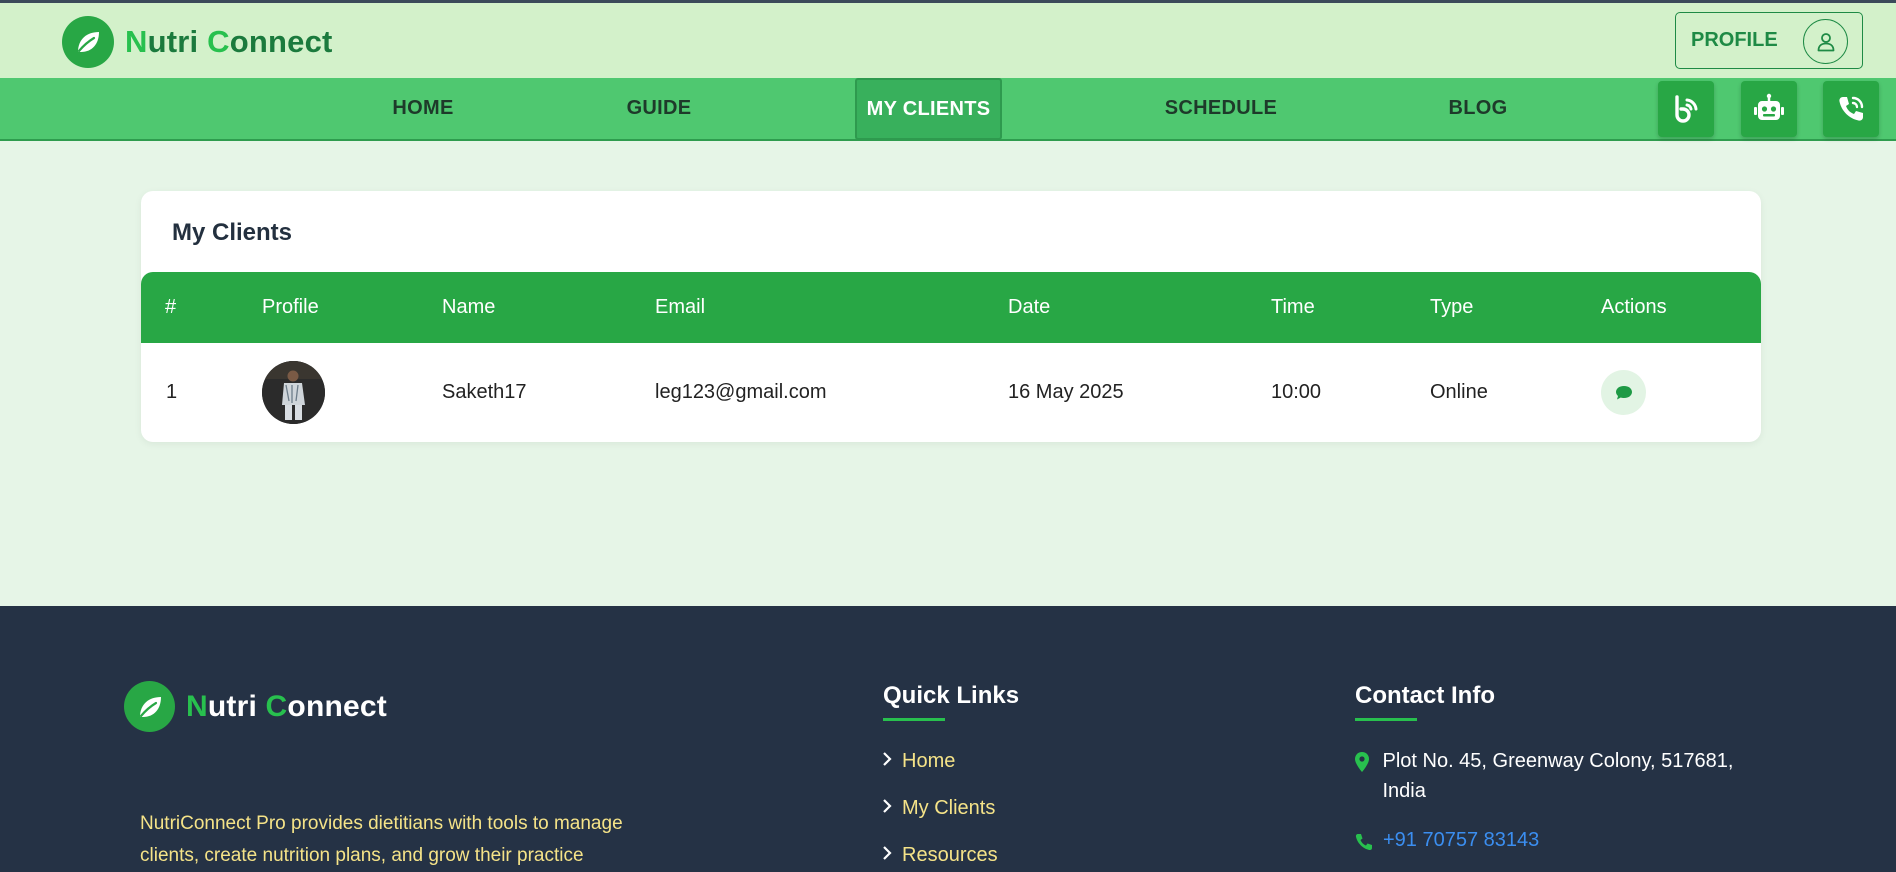 The width and height of the screenshot is (1896, 872). I want to click on footer-link-resources: Resources, so click(940, 855).